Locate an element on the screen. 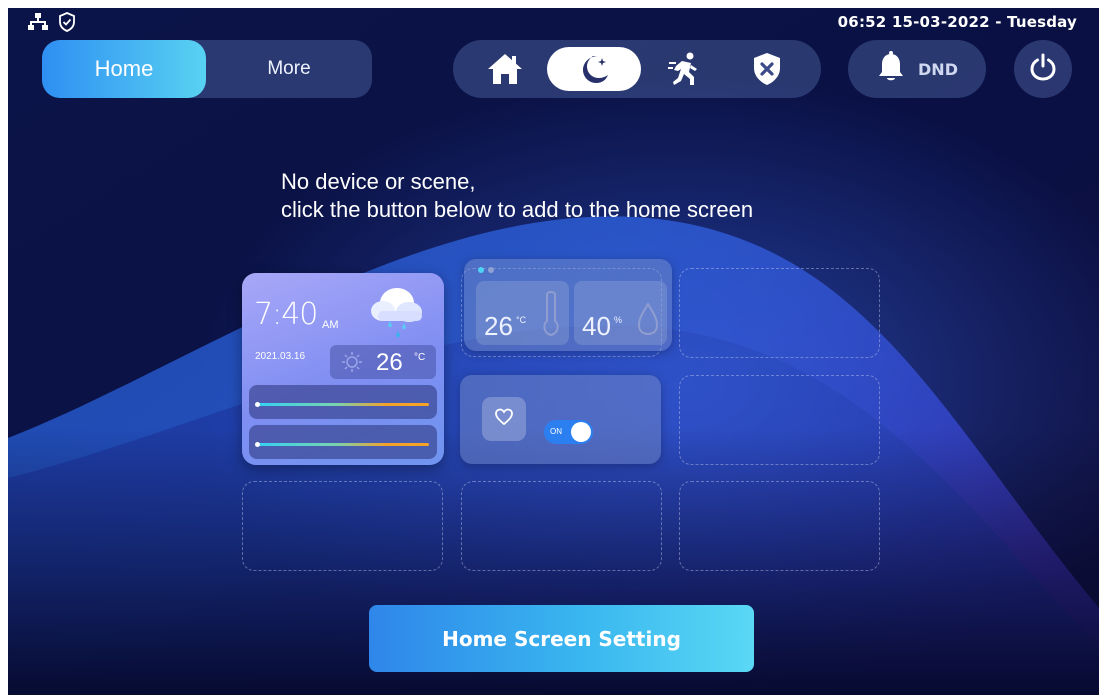 The height and width of the screenshot is (695, 1107). home-mode-icon is located at coordinates (505, 69).